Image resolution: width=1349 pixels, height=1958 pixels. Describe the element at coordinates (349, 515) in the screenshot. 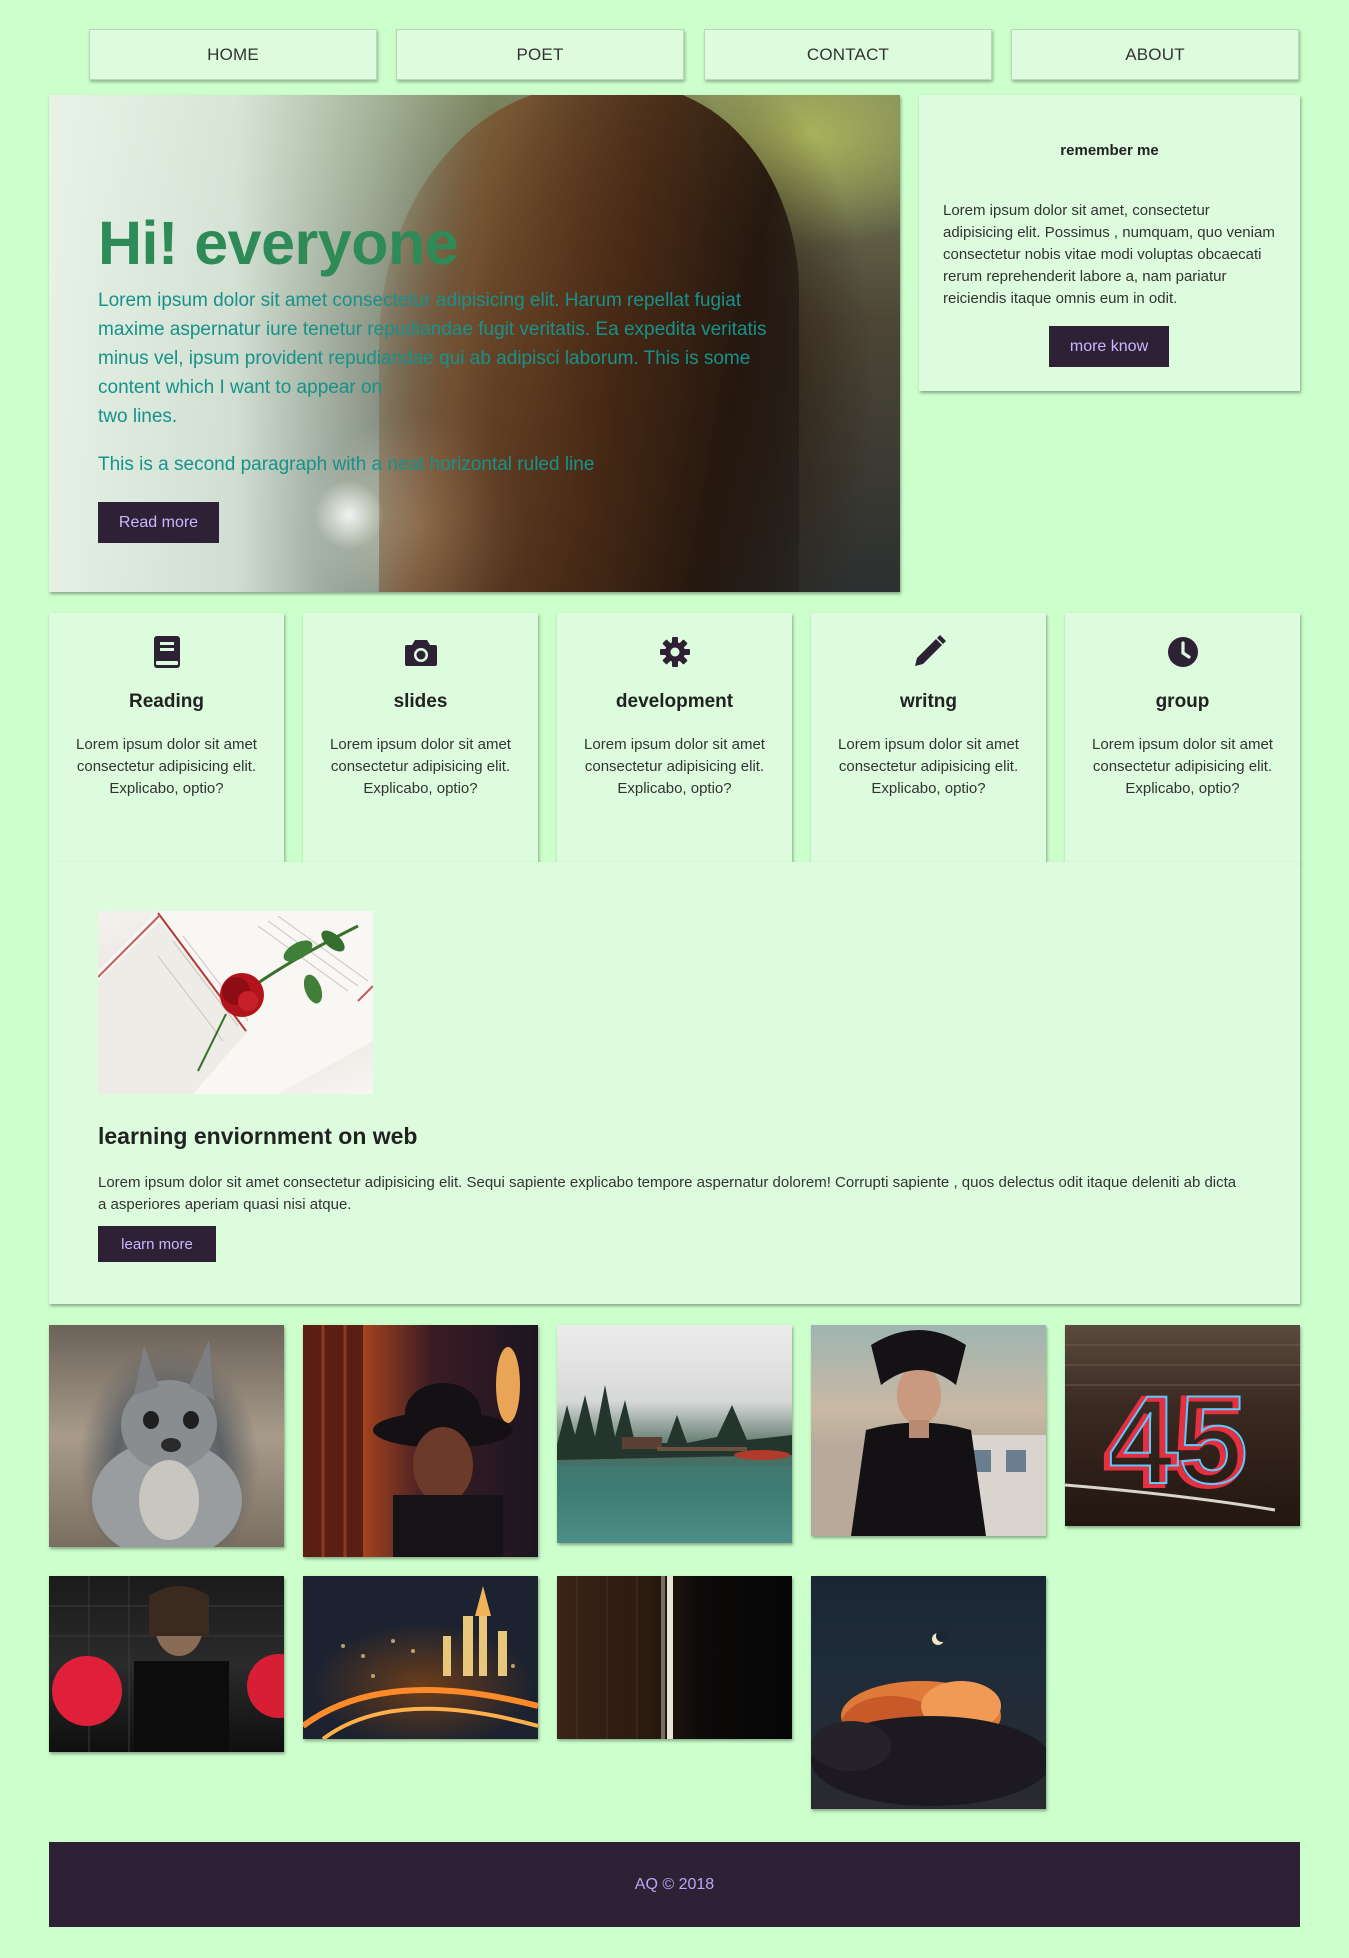

I see `hero-light-glow` at that location.